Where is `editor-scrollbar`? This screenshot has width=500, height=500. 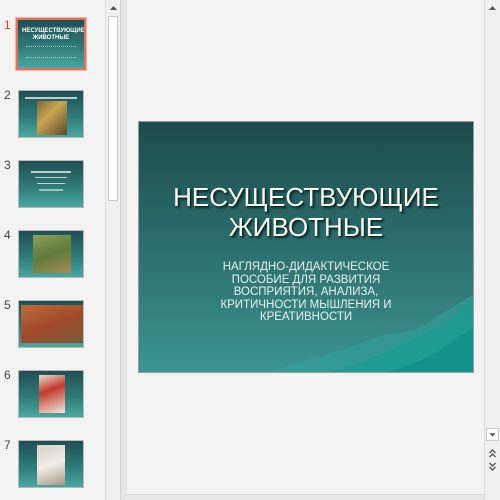
editor-scrollbar is located at coordinates (492, 250).